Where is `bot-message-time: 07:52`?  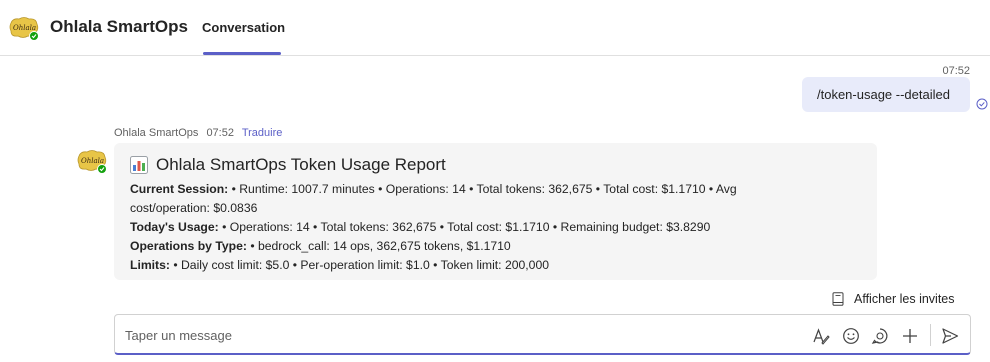 bot-message-time: 07:52 is located at coordinates (220, 133).